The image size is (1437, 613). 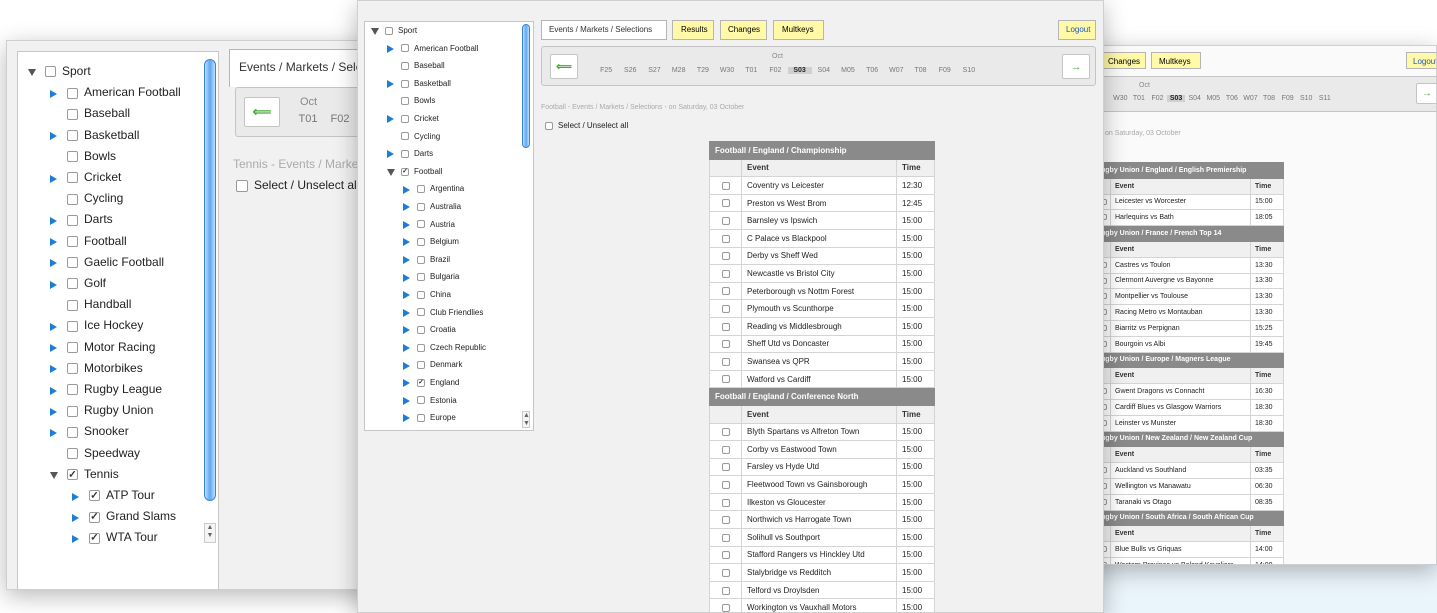 What do you see at coordinates (604, 30) in the screenshot?
I see `tab-events-markets-selections: Events / Markets / Selections` at bounding box center [604, 30].